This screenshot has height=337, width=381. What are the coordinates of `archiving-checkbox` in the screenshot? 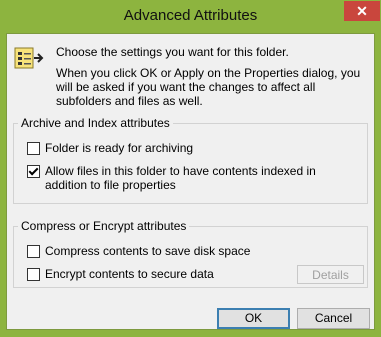 It's located at (33, 148).